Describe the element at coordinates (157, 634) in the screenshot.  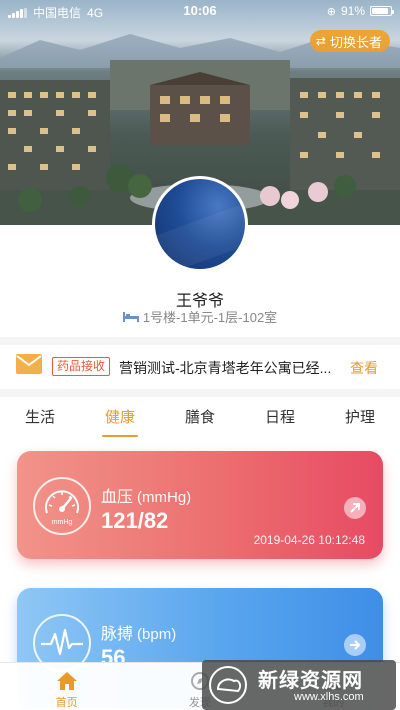
I see `pulse-unit: (bpm)` at that location.